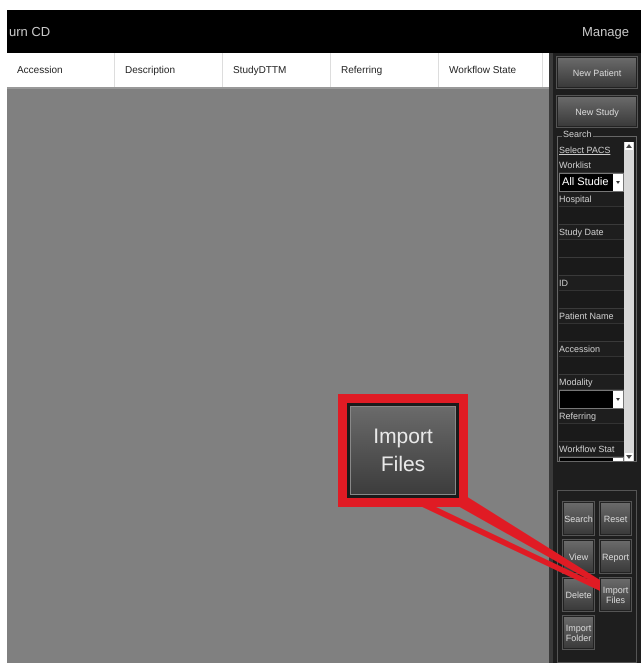 The image size is (641, 663). I want to click on column-header: Referring, so click(385, 70).